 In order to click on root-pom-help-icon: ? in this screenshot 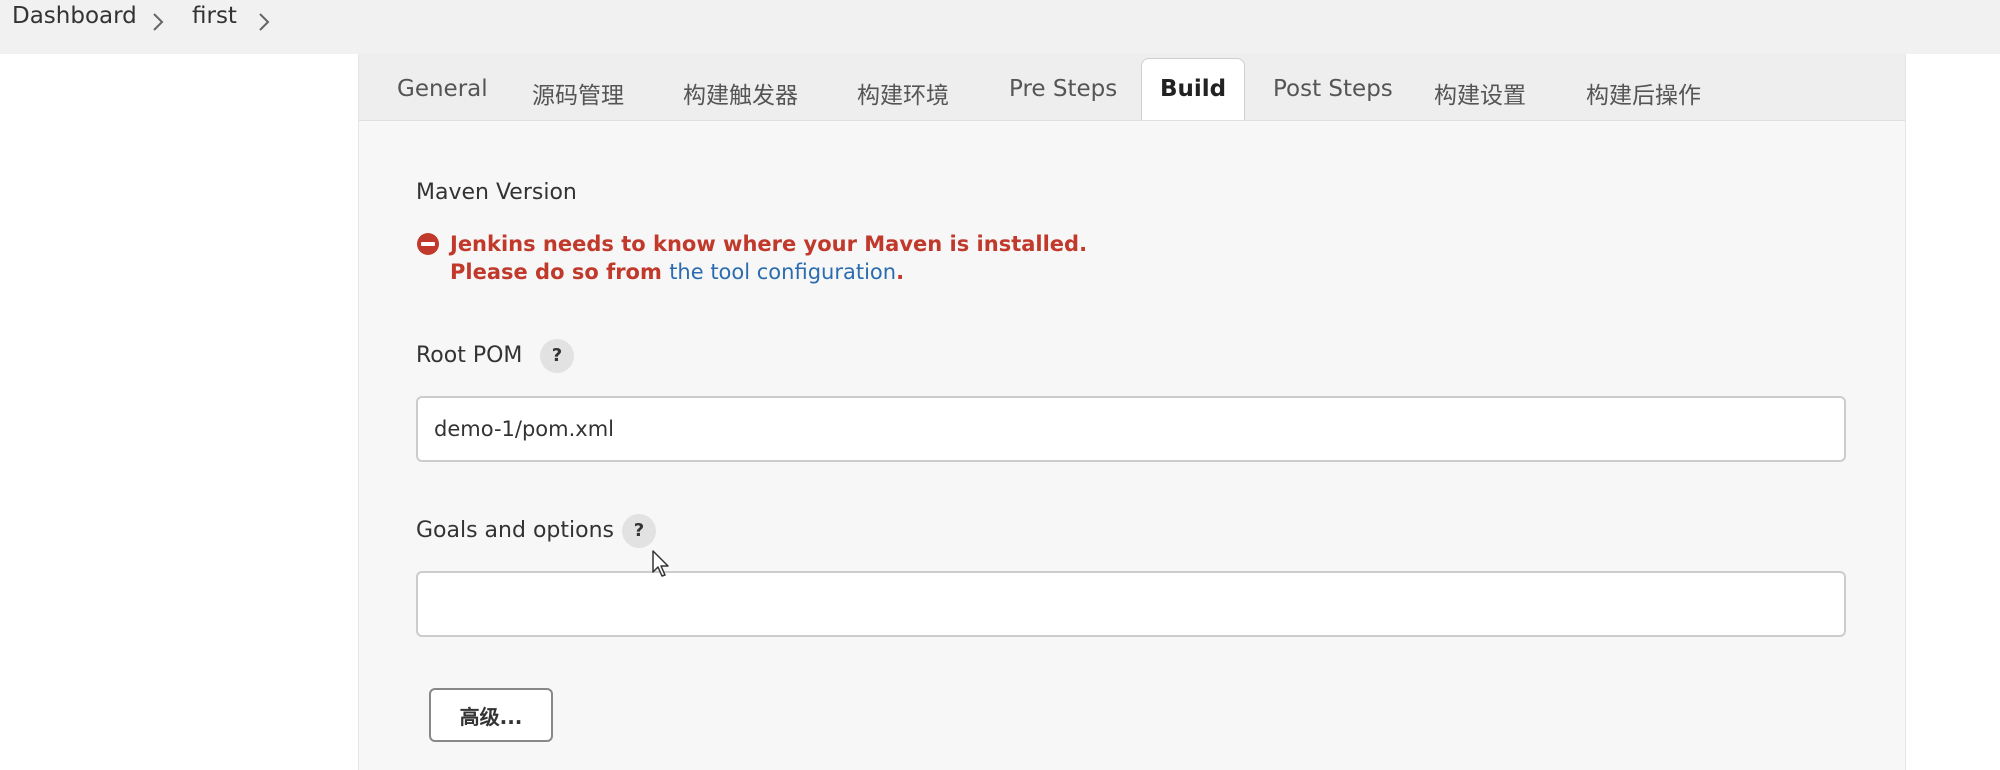, I will do `click(557, 356)`.